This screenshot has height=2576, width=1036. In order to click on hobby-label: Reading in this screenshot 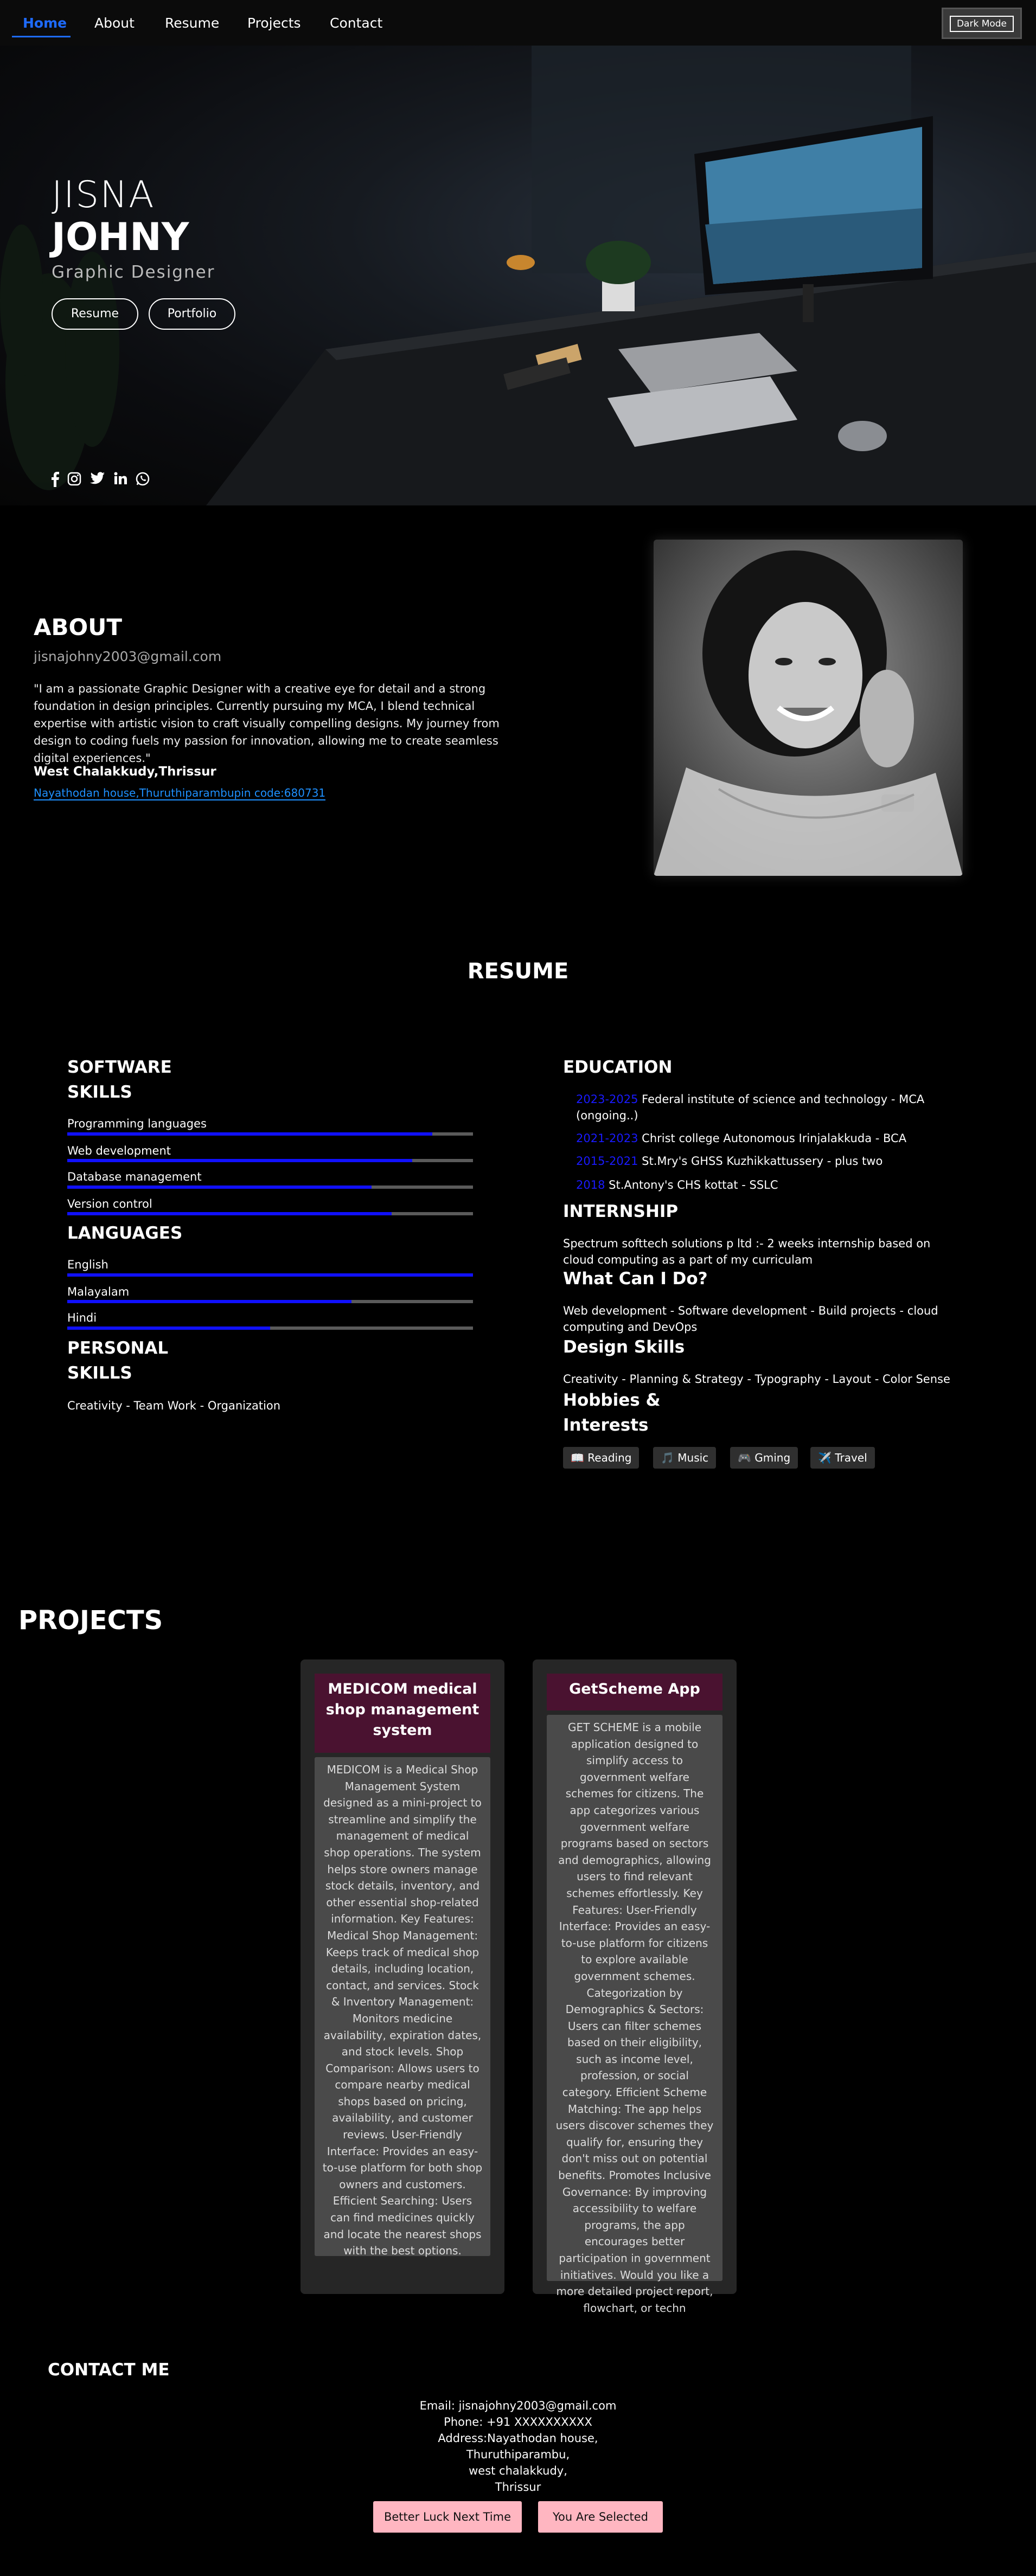, I will do `click(609, 1457)`.